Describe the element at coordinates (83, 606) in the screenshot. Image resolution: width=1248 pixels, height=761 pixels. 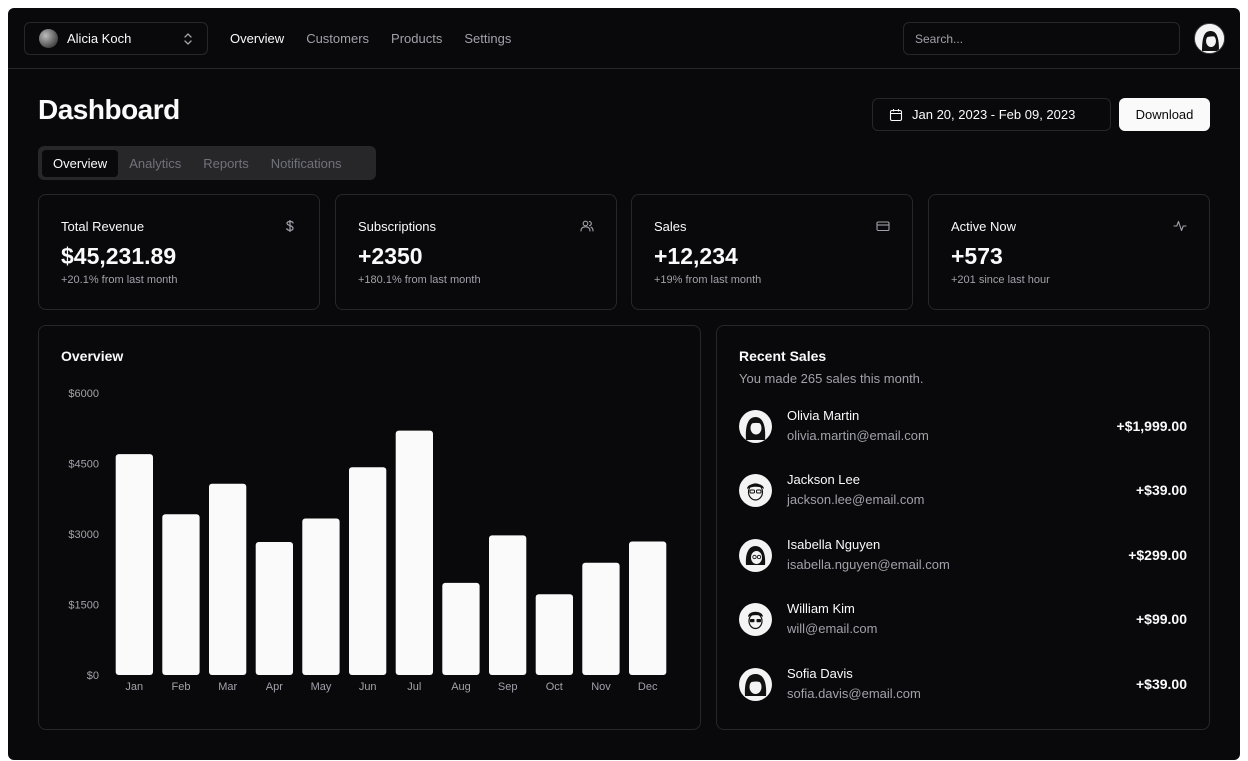
I see `y-tick-label: $1500` at that location.